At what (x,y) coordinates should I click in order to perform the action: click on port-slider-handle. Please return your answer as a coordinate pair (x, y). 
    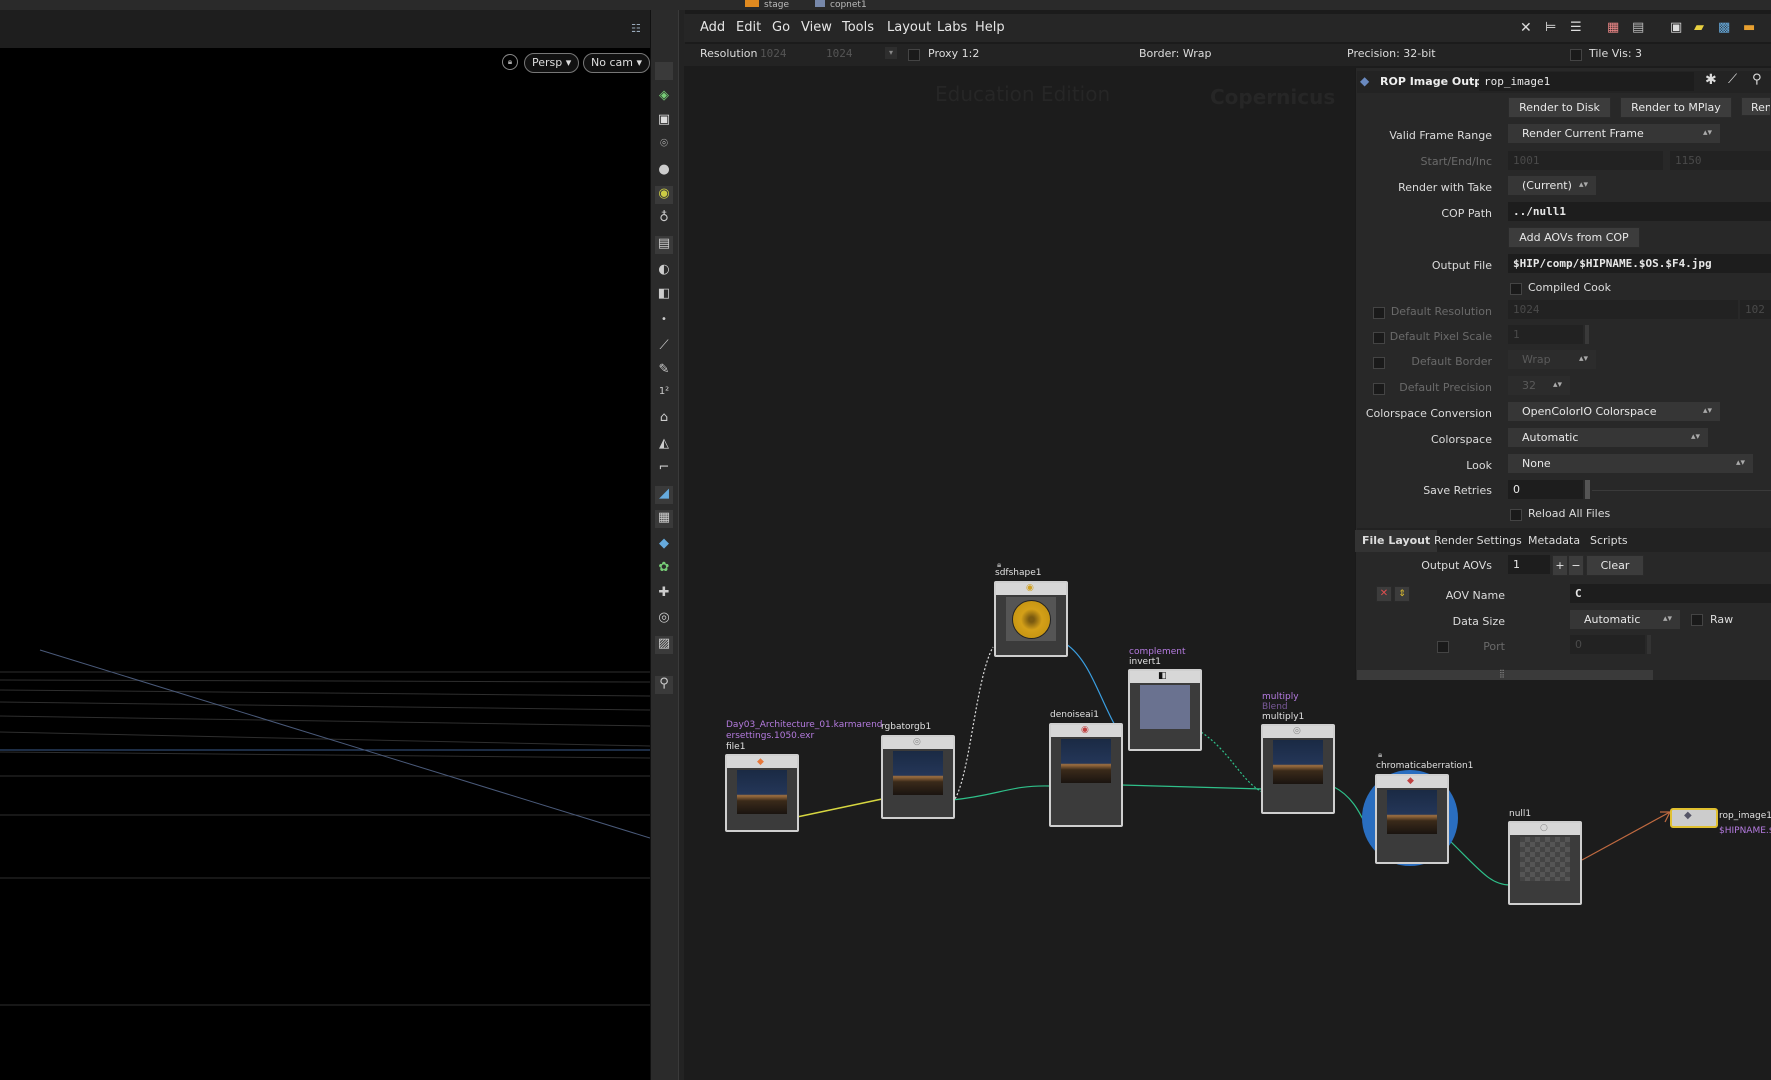
    Looking at the image, I should click on (1649, 644).